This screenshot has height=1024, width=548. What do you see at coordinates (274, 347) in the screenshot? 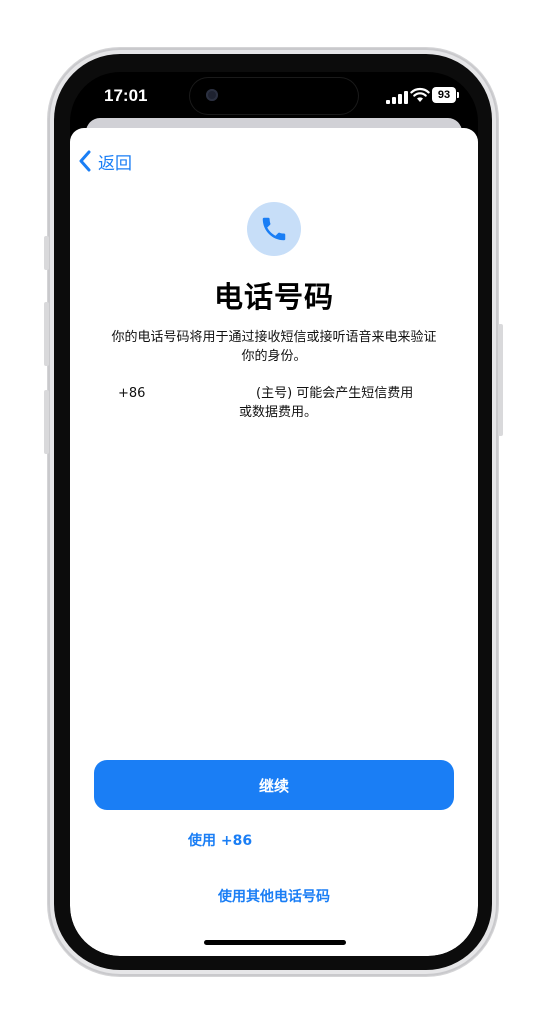
I see `verification-description: 你的电话号码将用于通过接收短信或接听语音来电来验证你的身份。` at bounding box center [274, 347].